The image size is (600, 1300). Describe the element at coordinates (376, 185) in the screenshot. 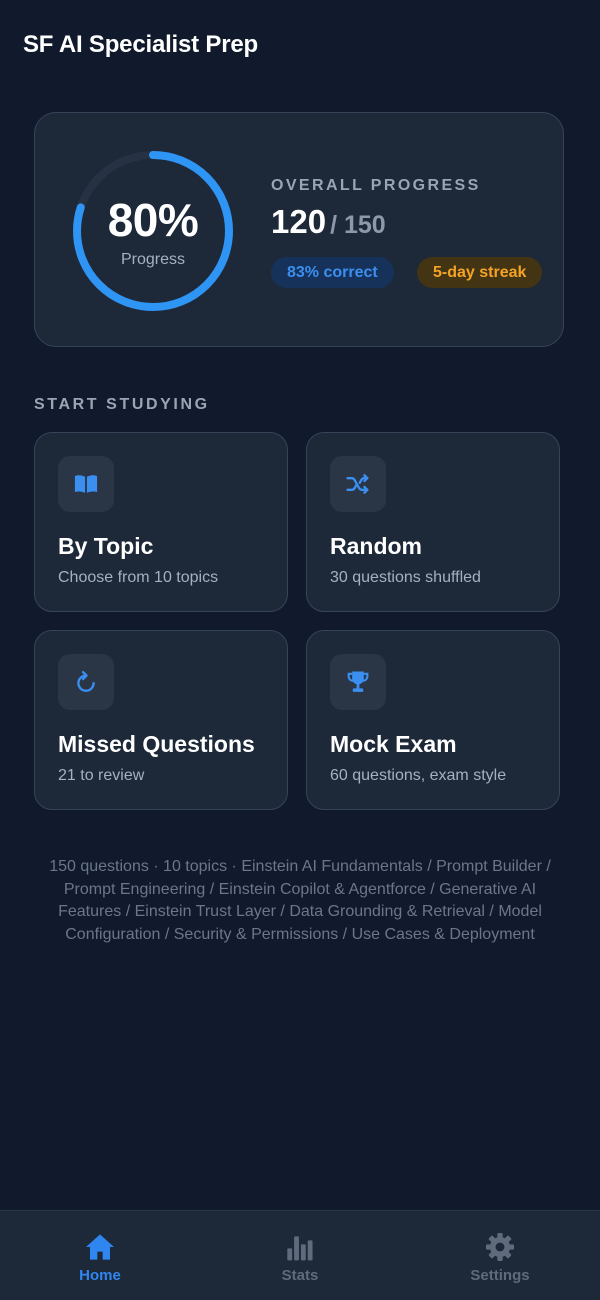

I see `overall-progress-label: OVERALL PROGRESS` at that location.